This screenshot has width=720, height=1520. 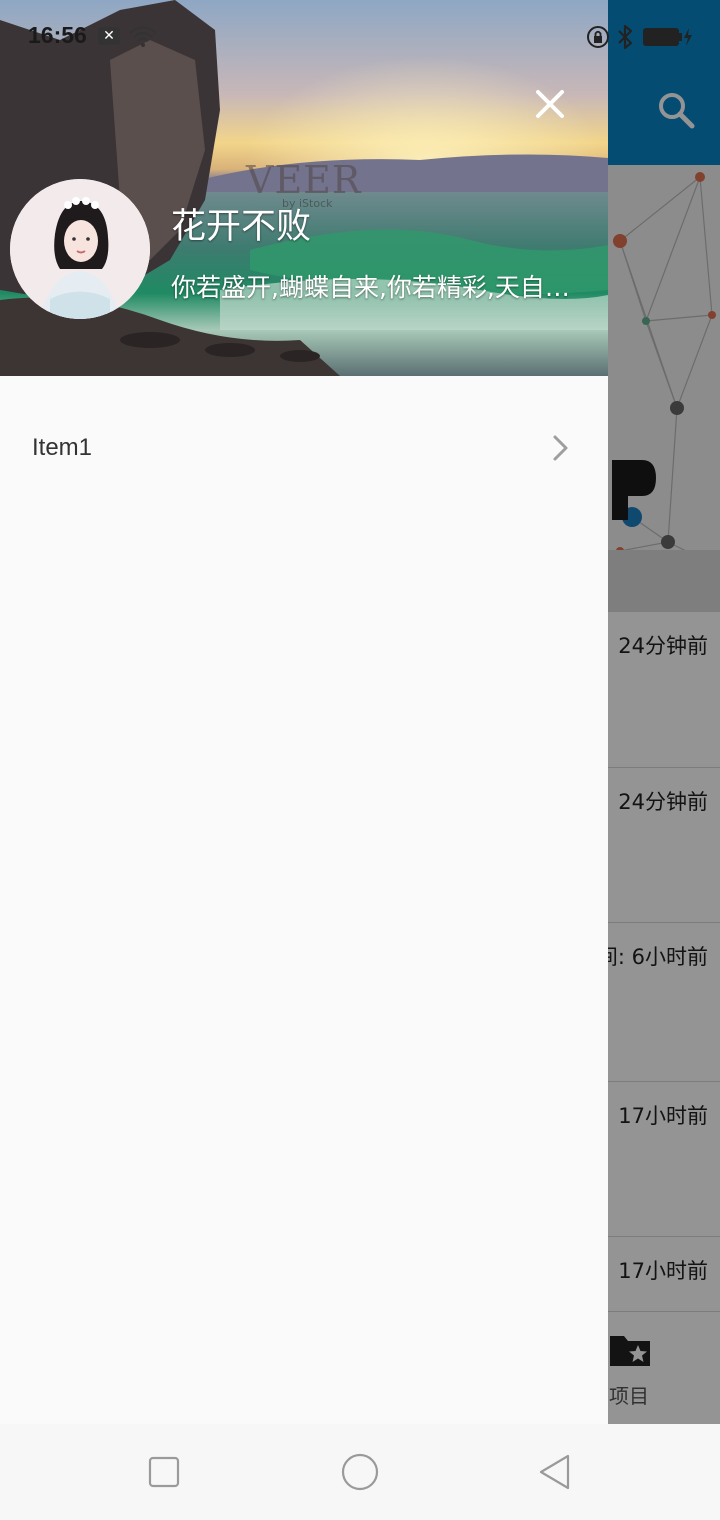 What do you see at coordinates (667, 37) in the screenshot?
I see `battery-charging-icon` at bounding box center [667, 37].